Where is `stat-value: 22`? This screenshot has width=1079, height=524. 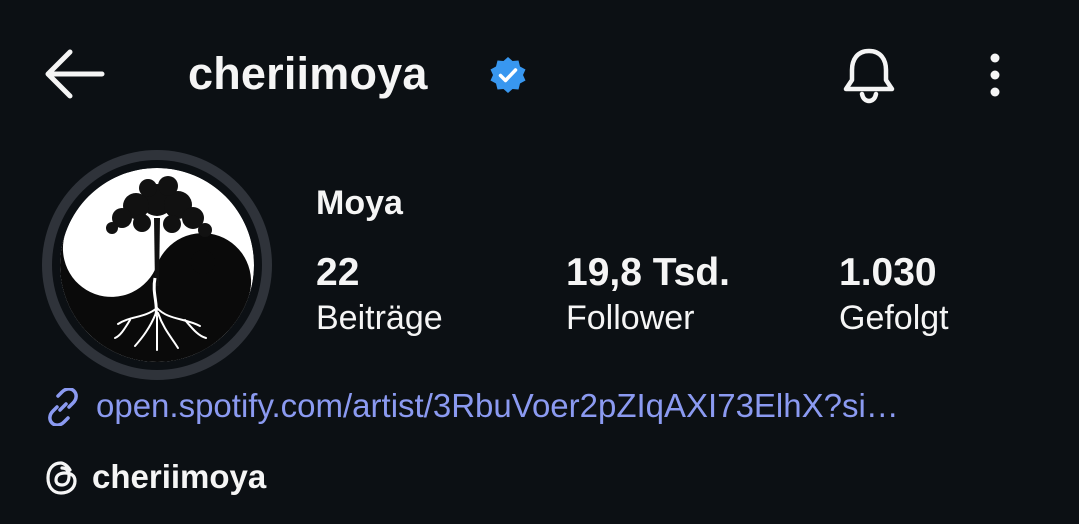 stat-value: 22 is located at coordinates (338, 272).